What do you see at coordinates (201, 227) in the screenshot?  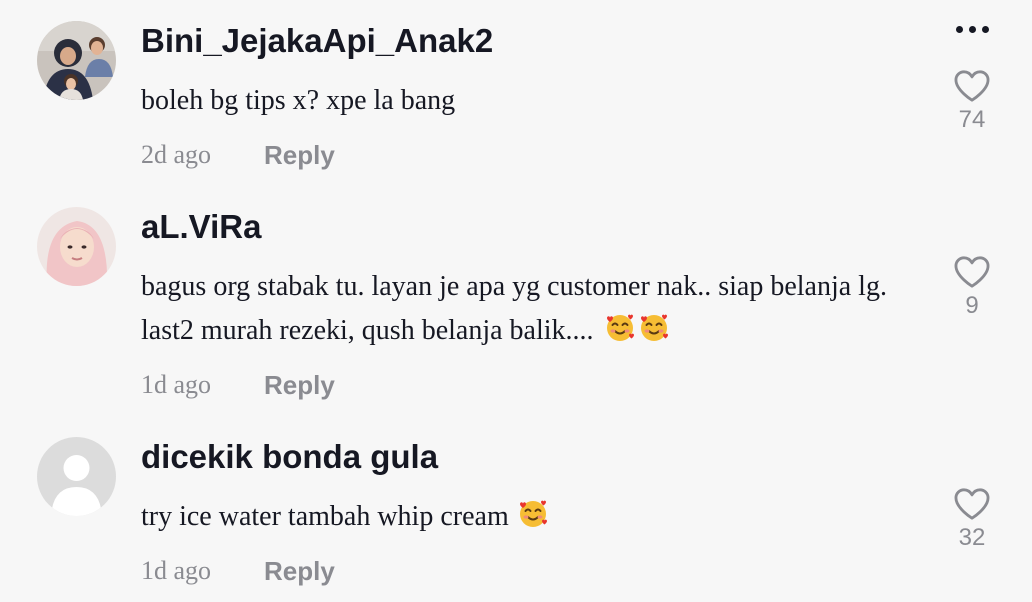 I see `comment-username: aL.ViRa` at bounding box center [201, 227].